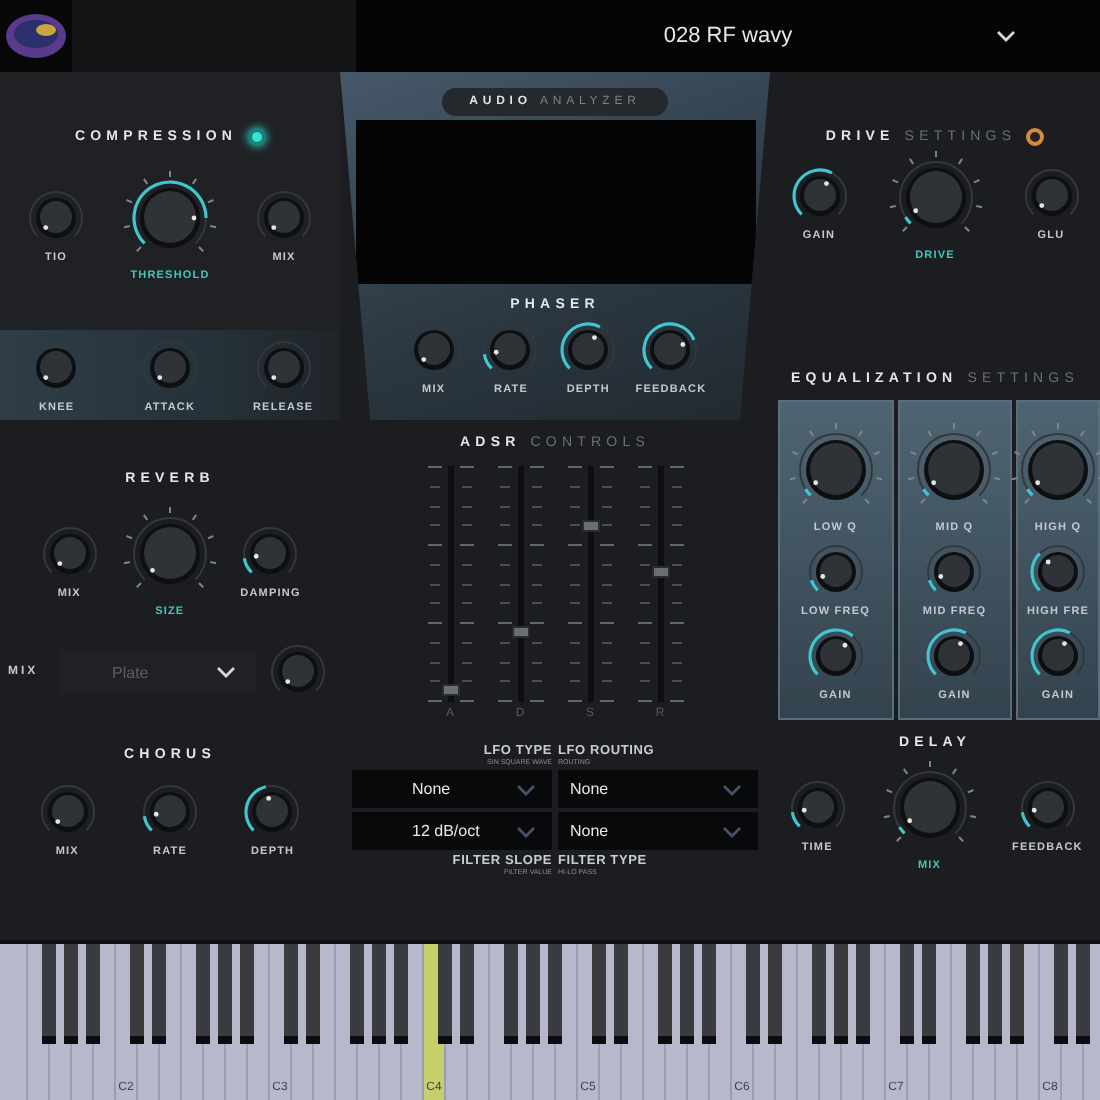  I want to click on dropdown: 12 dB/oct, so click(452, 831).